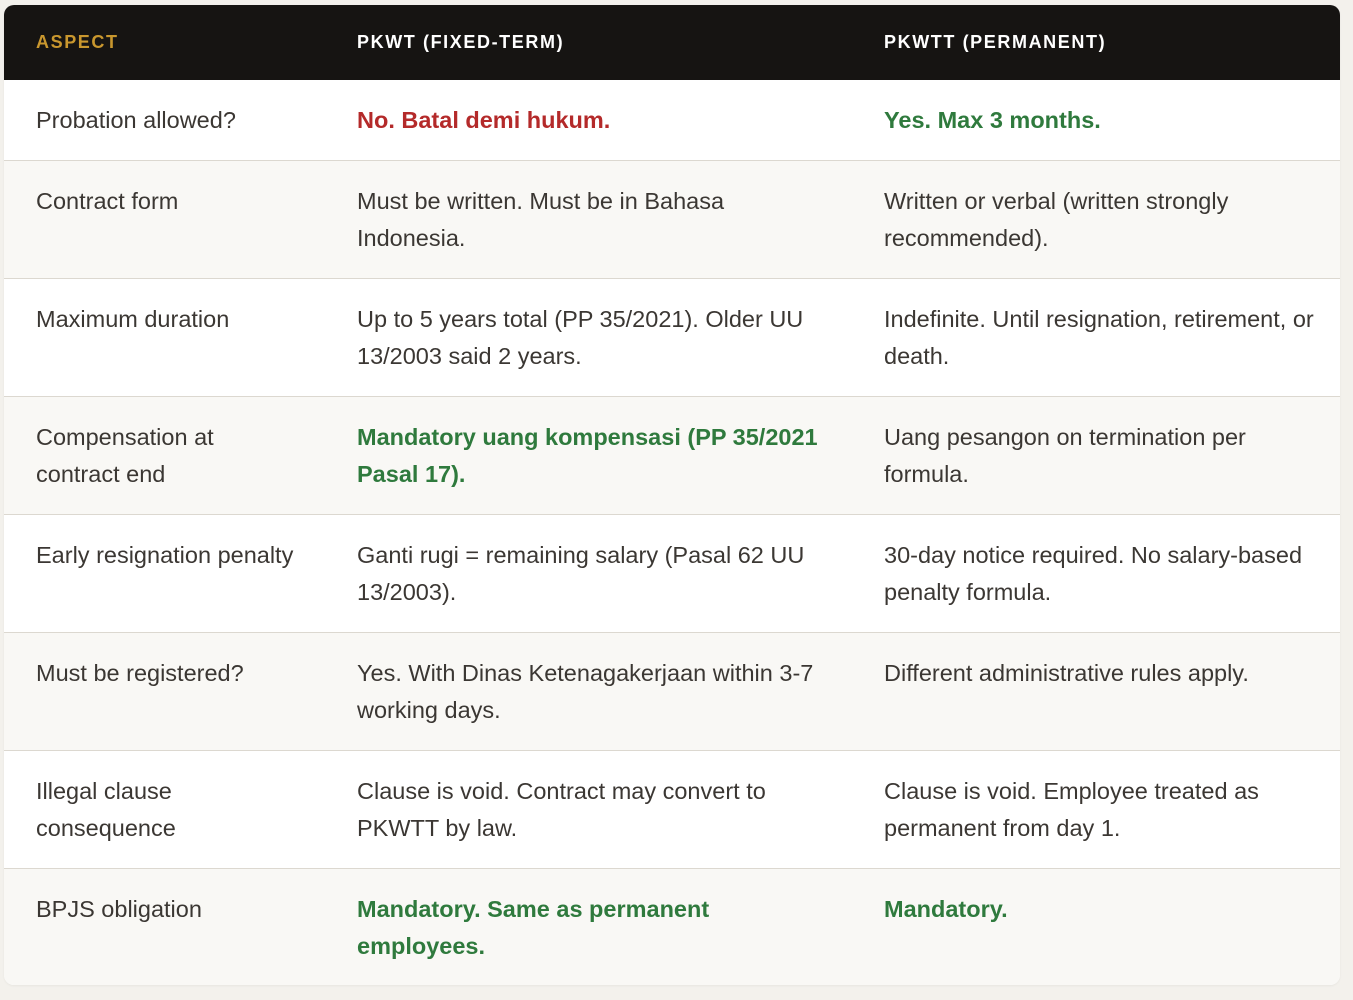 The height and width of the screenshot is (1000, 1353). Describe the element at coordinates (106, 809) in the screenshot. I see `cell-aspect: Illegal clause consequence` at that location.